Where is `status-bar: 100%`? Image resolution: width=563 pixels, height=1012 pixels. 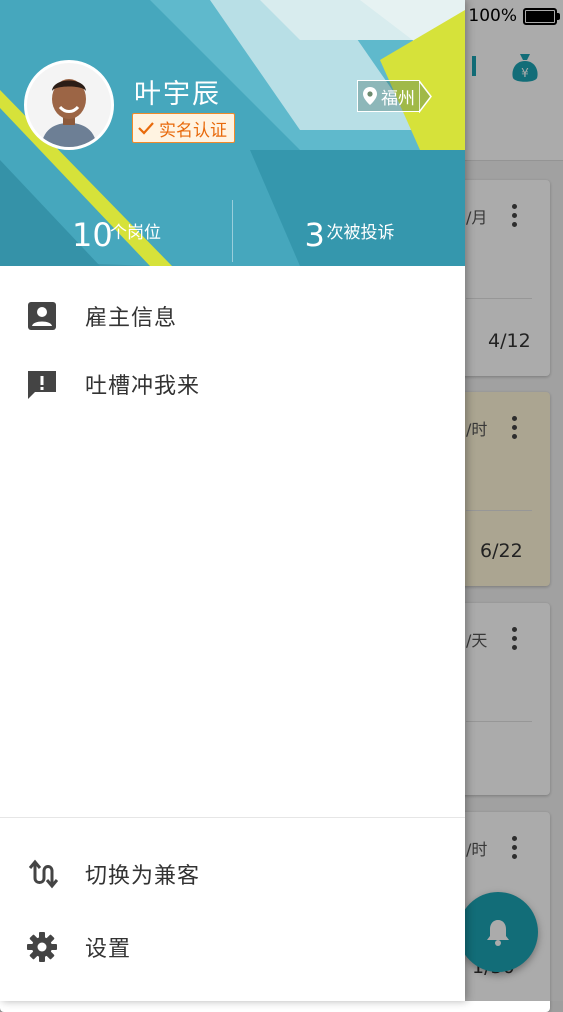
status-bar: 100% is located at coordinates (514, 16).